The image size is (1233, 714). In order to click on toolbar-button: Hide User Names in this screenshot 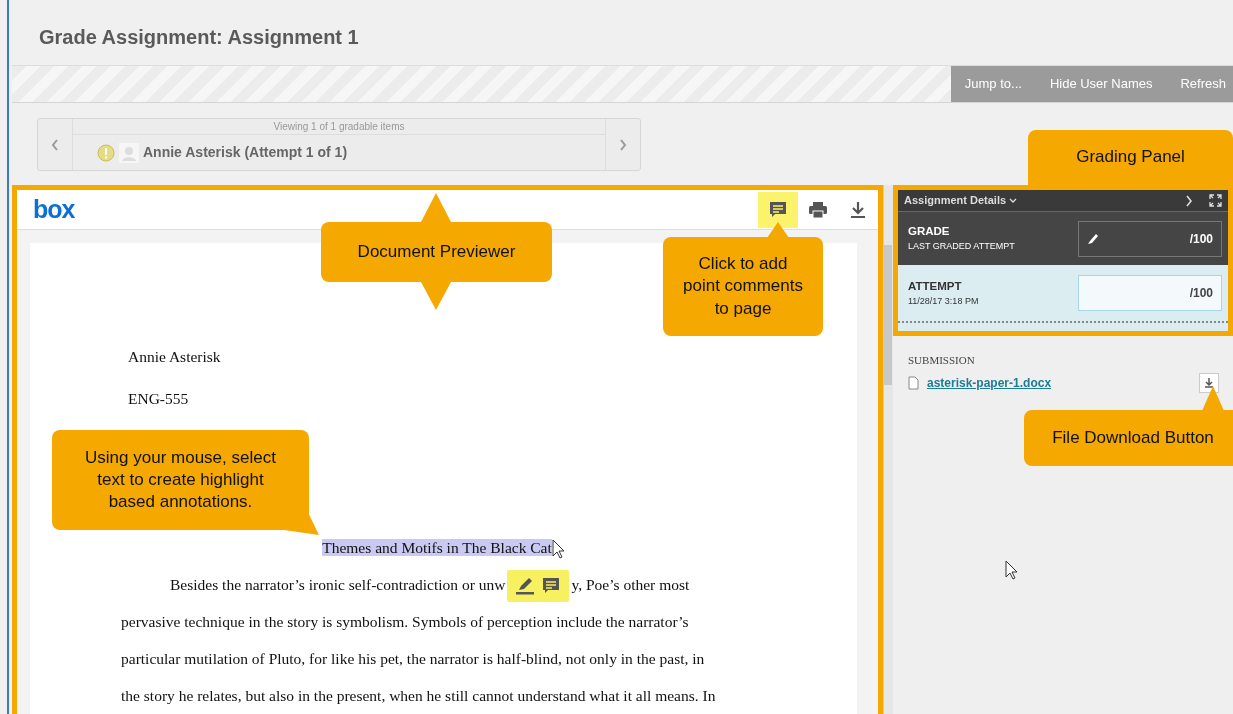, I will do `click(1101, 84)`.